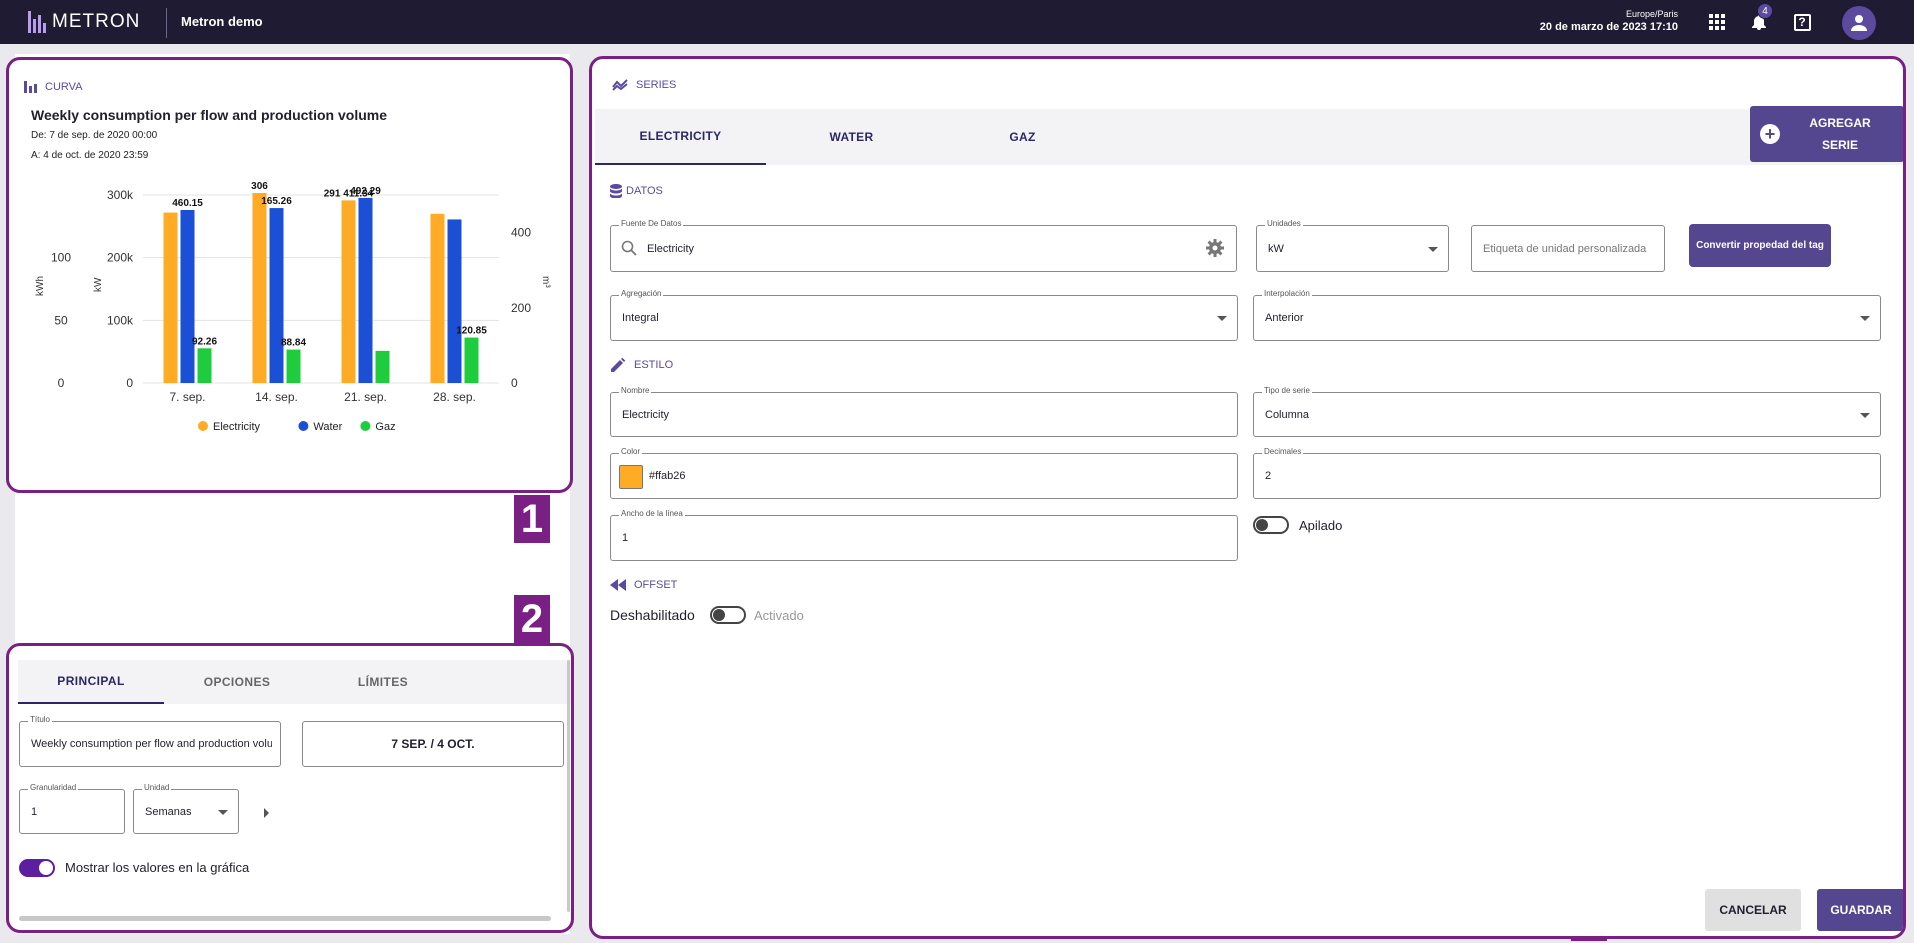 This screenshot has width=1914, height=943. What do you see at coordinates (30, 87) in the screenshot?
I see `bar-chart-icon` at bounding box center [30, 87].